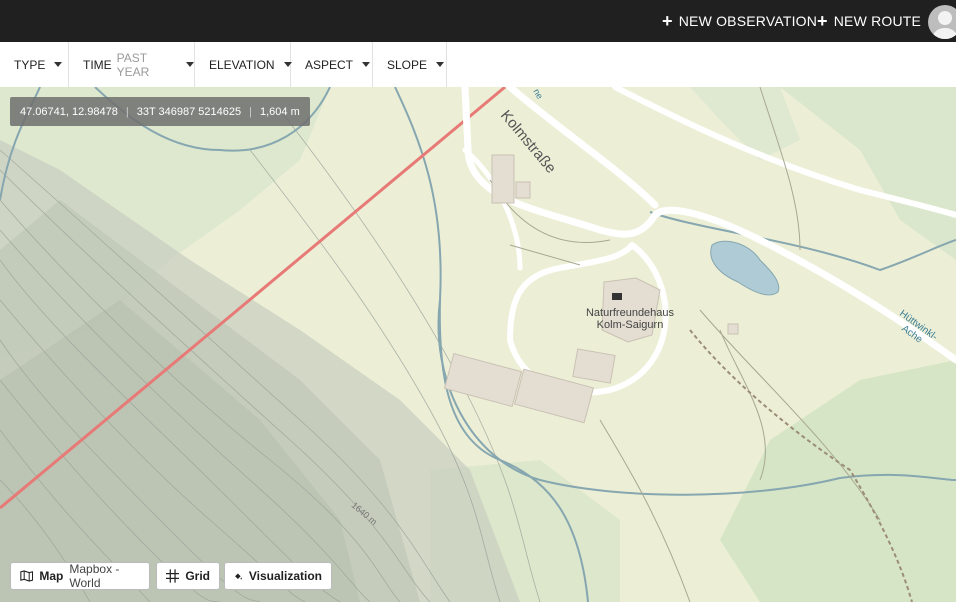  I want to click on hut-label-line1: Naturfreundehaus, so click(630, 313).